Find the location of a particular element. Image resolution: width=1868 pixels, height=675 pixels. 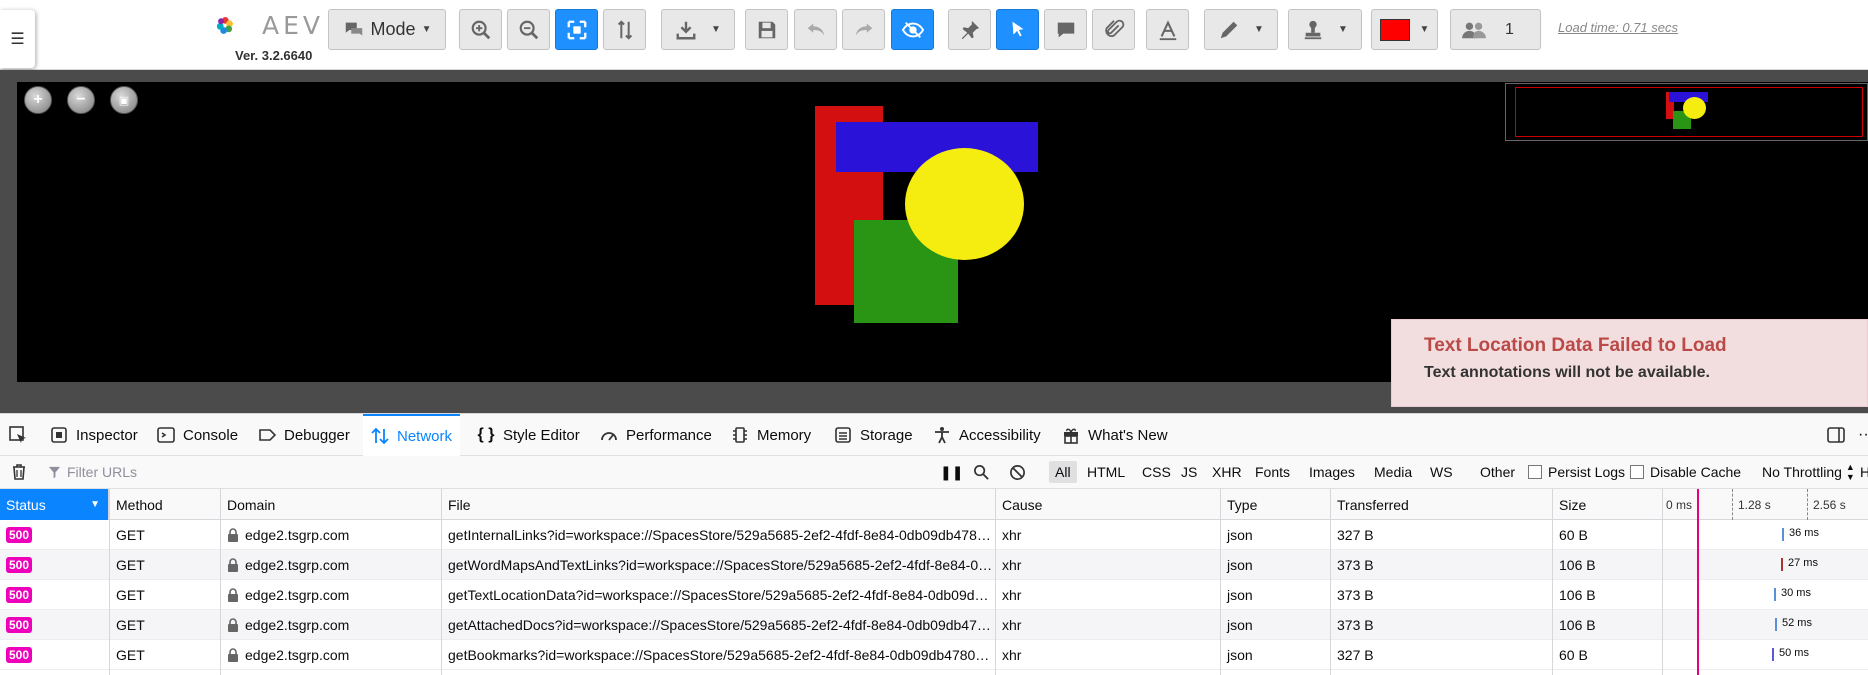

pause-button: ❚❚ is located at coordinates (951, 472).